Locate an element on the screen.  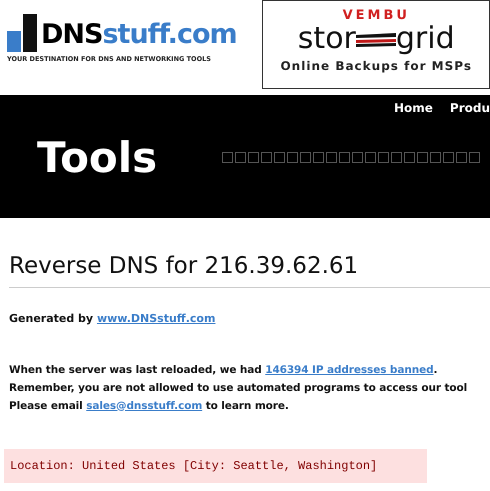
notice-link: sales@dnsstuff.com is located at coordinates (144, 406).